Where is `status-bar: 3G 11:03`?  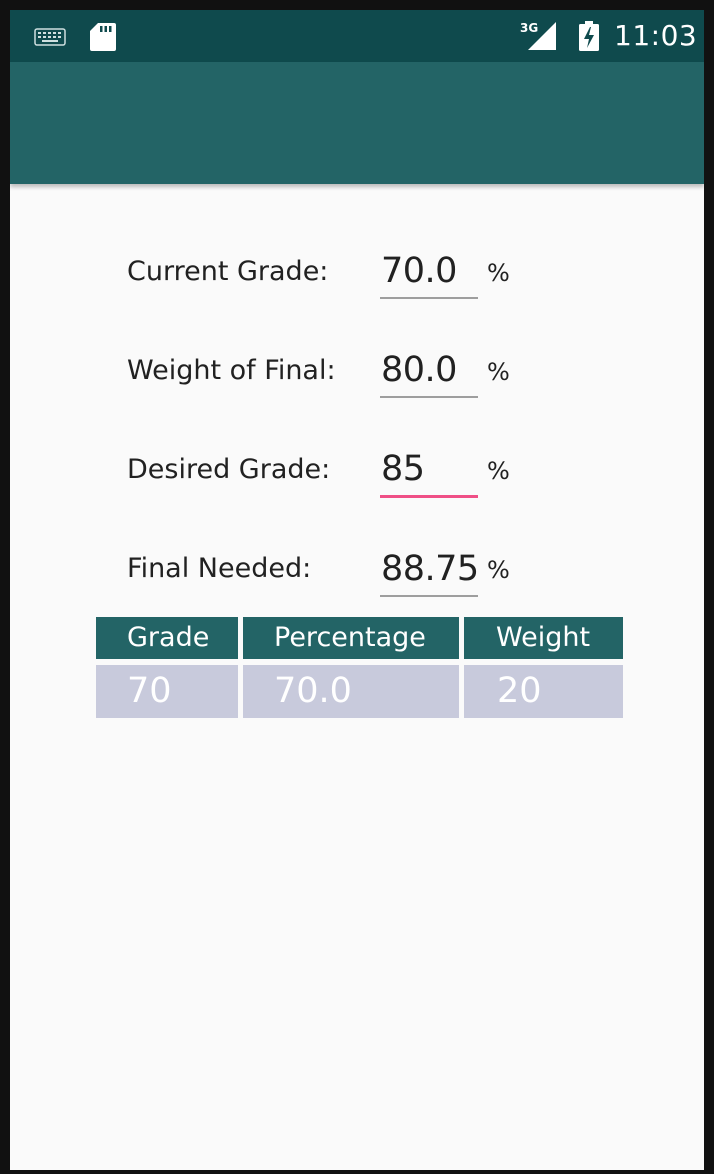
status-bar: 3G 11:03 is located at coordinates (357, 36).